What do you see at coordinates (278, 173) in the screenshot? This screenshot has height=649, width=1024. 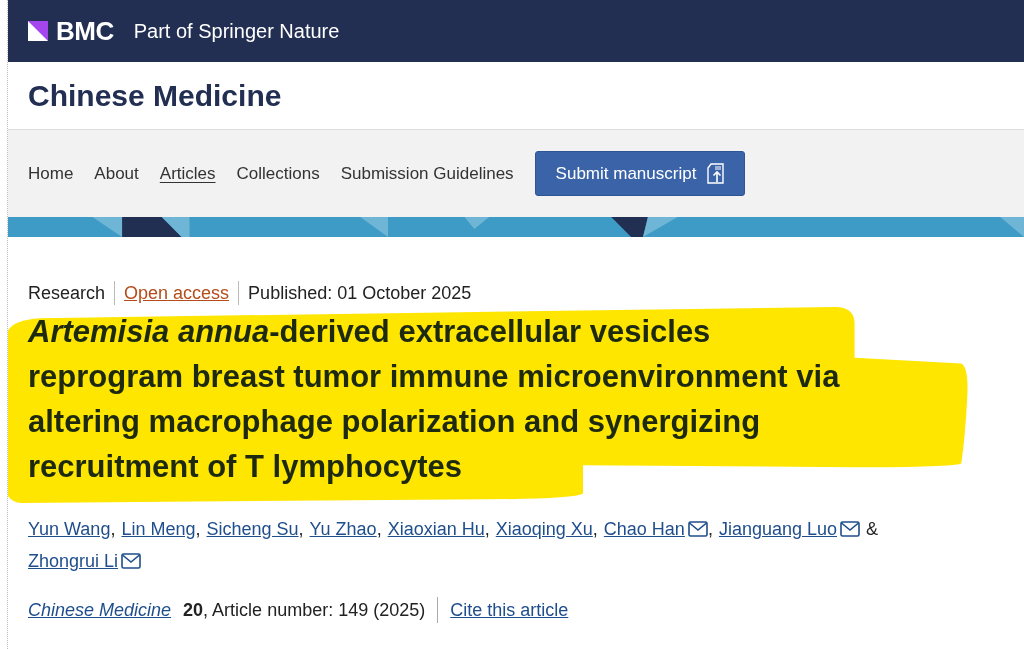 I see `nav-link: Collections` at bounding box center [278, 173].